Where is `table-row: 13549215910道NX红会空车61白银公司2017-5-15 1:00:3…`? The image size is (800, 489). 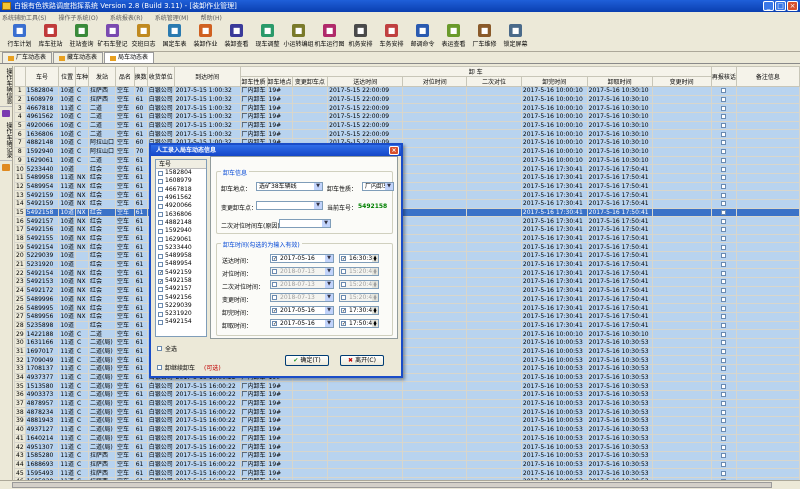 table-row: 13549215910道NX红会空车61白银公司2017-5-15 1:00:3… is located at coordinates (407, 195).